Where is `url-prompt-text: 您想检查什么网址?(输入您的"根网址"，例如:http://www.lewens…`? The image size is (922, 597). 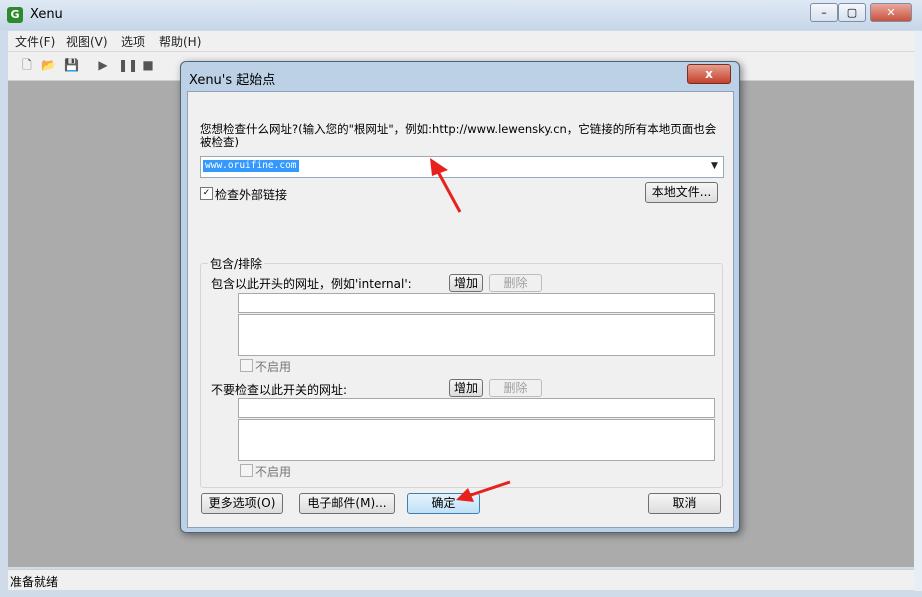
url-prompt-text: 您想检查什么网址?(输入您的"根网址"，例如:http://www.lewens… is located at coordinates (458, 135).